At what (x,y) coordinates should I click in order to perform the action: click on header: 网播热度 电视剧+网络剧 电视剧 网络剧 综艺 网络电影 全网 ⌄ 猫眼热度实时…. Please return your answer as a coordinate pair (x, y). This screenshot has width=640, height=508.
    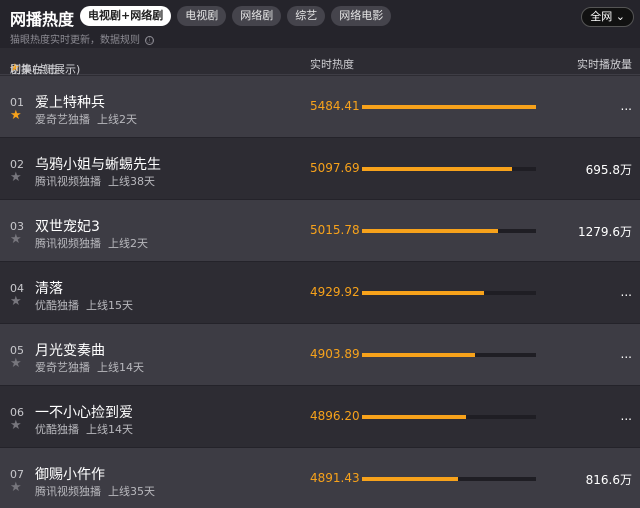
    Looking at the image, I should click on (320, 24).